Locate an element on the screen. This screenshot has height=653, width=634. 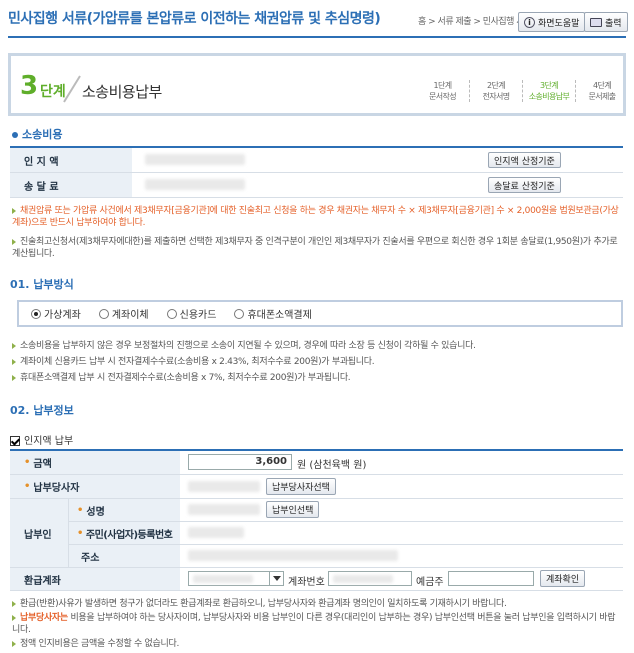
step-item-3-current: 3단계 소송비용납부 is located at coordinates (548, 91).